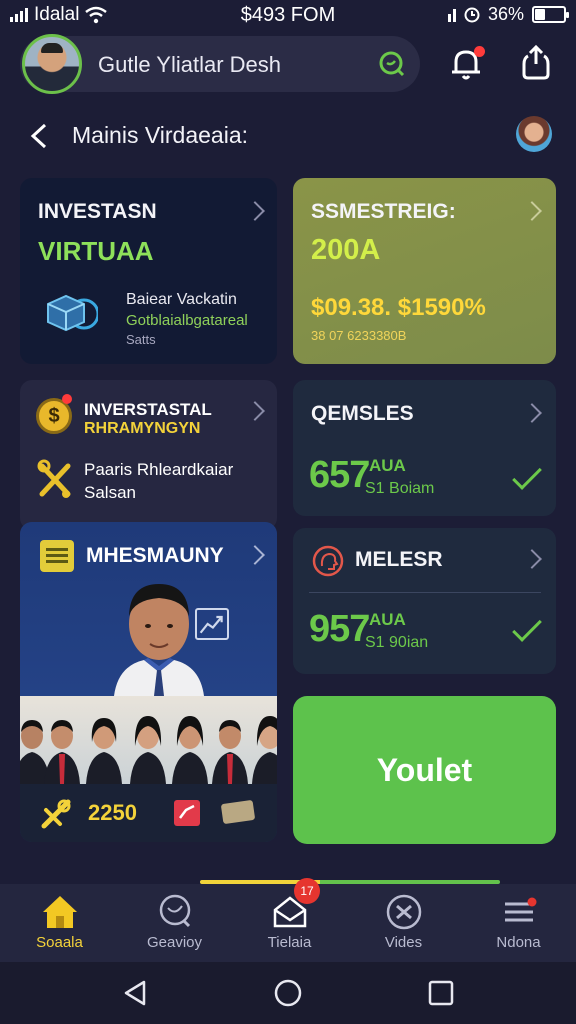 The width and height of the screenshot is (576, 1024). Describe the element at coordinates (424, 601) in the screenshot. I see `melesr-card: MELESR 957 AUA S1 90ian` at that location.